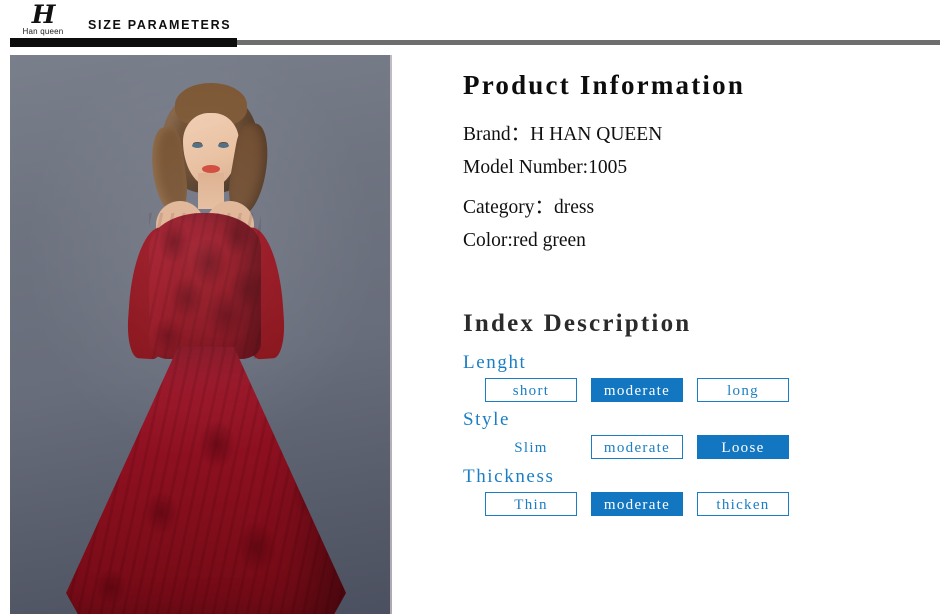 Image resolution: width=950 pixels, height=614 pixels. What do you see at coordinates (531, 447) in the screenshot?
I see `option-style-slim: Slim` at bounding box center [531, 447].